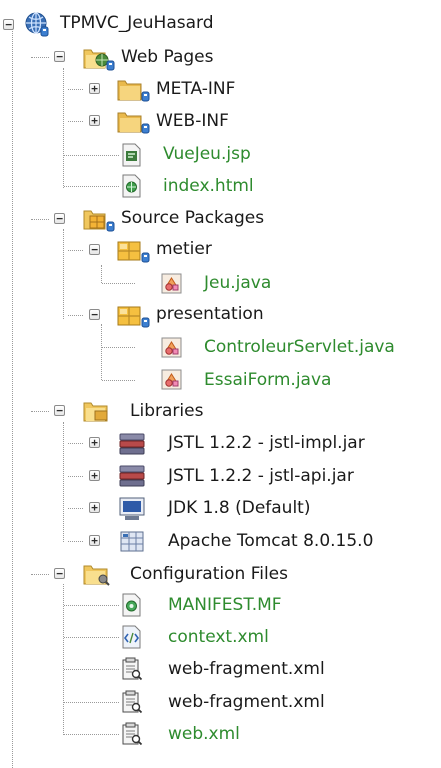  What do you see at coordinates (132, 186) in the screenshot?
I see `html-file-icon` at bounding box center [132, 186].